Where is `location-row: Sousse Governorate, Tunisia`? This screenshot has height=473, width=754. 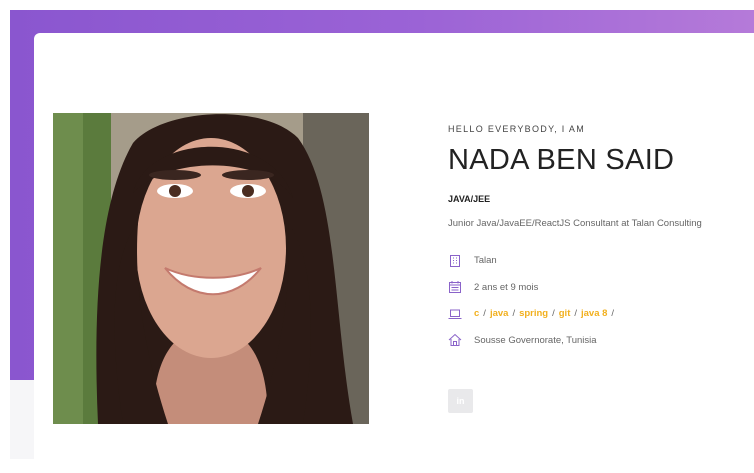
location-row: Sousse Governorate, Tunisia is located at coordinates (598, 340).